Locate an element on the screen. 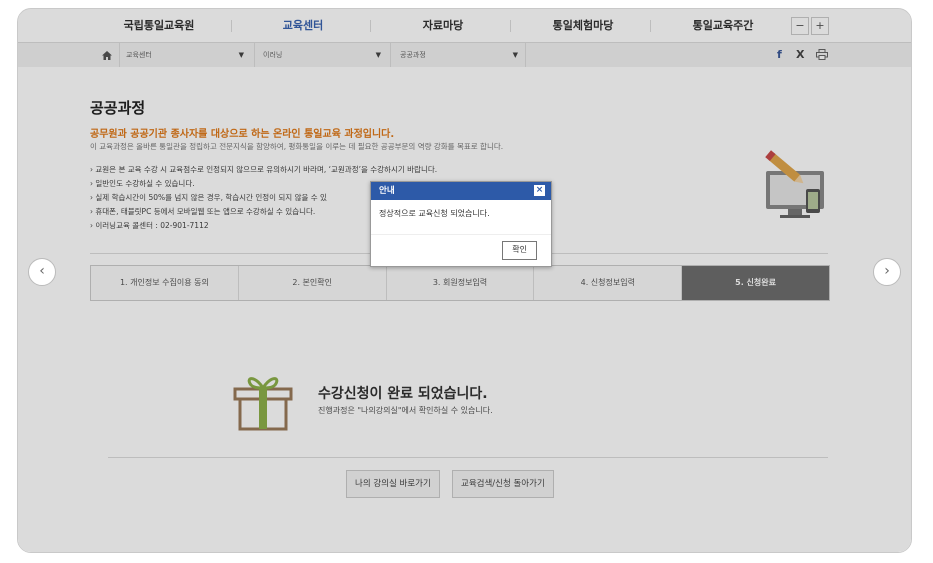 The image size is (933, 563). prev-arrow-button: ‹ is located at coordinates (42, 272).